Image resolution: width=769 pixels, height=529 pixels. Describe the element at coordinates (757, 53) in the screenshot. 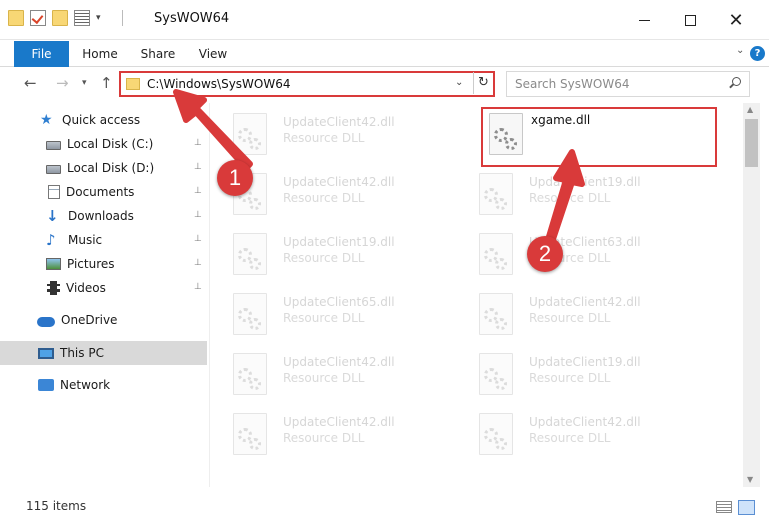

I see `help-icon: ?` at that location.